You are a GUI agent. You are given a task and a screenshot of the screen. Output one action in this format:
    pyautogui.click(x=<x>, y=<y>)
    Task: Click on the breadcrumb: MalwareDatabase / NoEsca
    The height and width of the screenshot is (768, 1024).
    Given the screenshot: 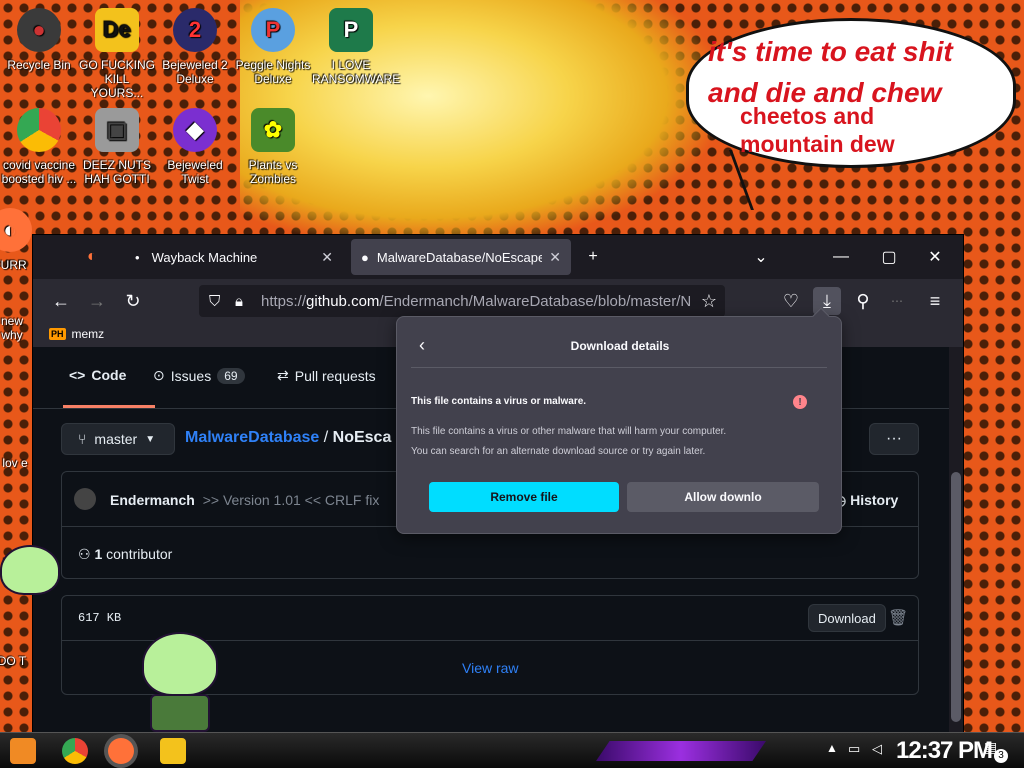 What is the action you would take?
    pyautogui.click(x=288, y=438)
    